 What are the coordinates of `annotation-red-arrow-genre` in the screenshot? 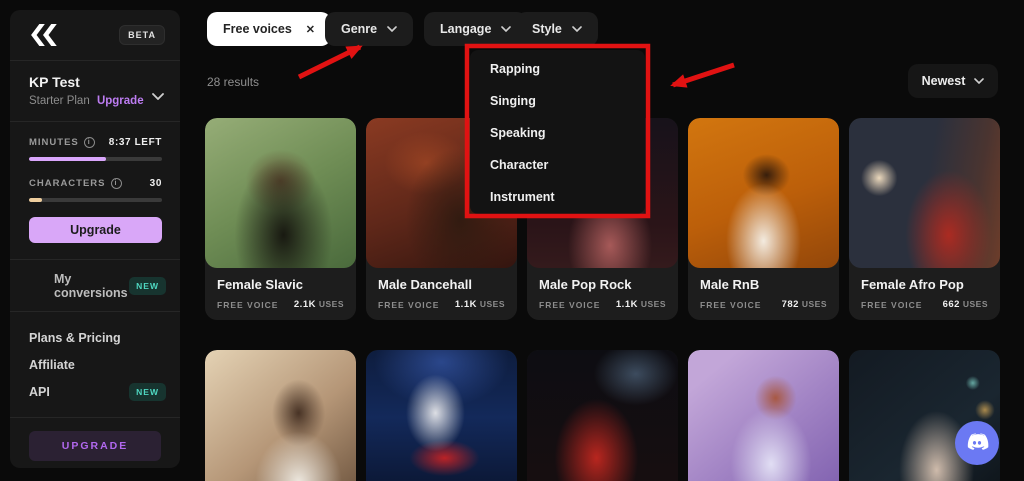 It's located at (330, 62).